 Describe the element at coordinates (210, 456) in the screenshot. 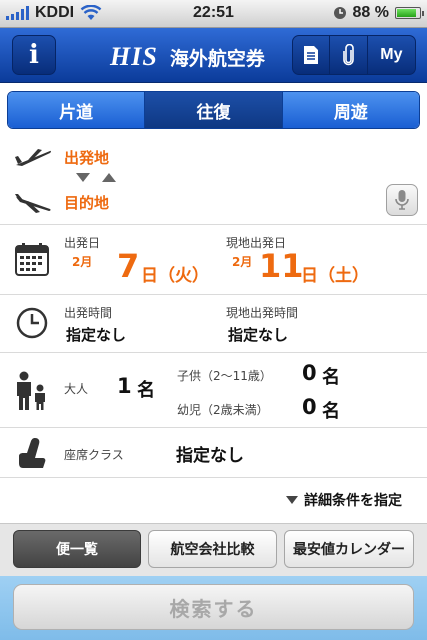

I see `seat-class-value: 指定なし` at that location.